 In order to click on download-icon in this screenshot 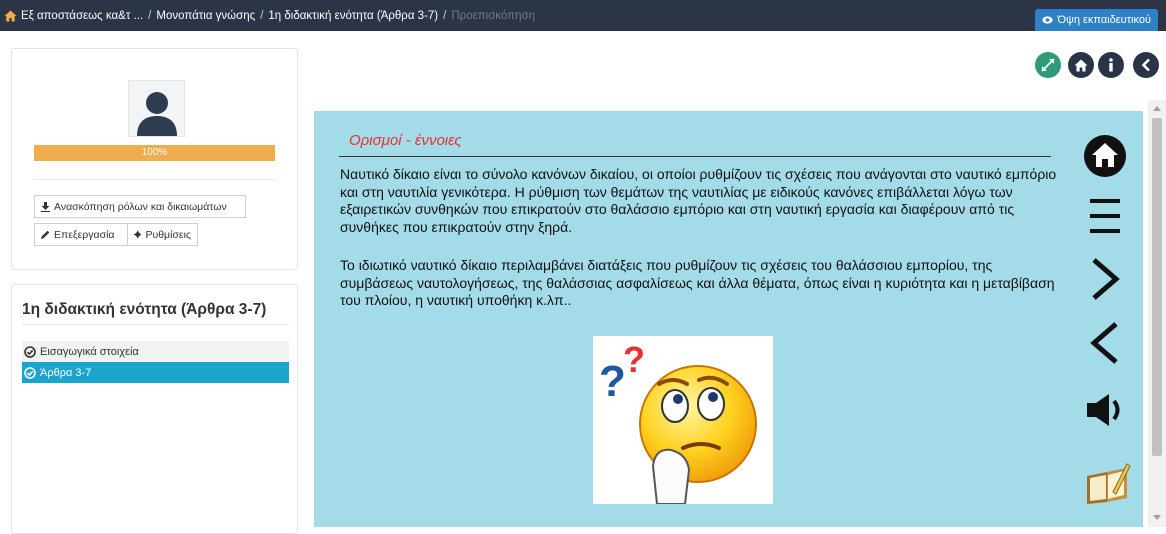, I will do `click(45, 206)`.